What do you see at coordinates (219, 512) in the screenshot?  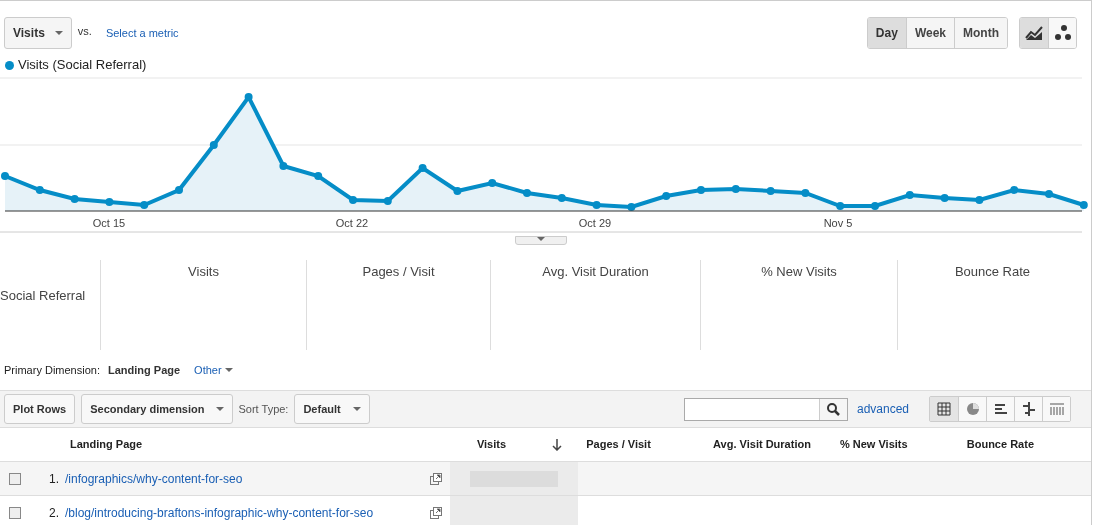 I see `landing-page-link: /blog/introducing-braftons-infographic-why-content-for-seo` at bounding box center [219, 512].